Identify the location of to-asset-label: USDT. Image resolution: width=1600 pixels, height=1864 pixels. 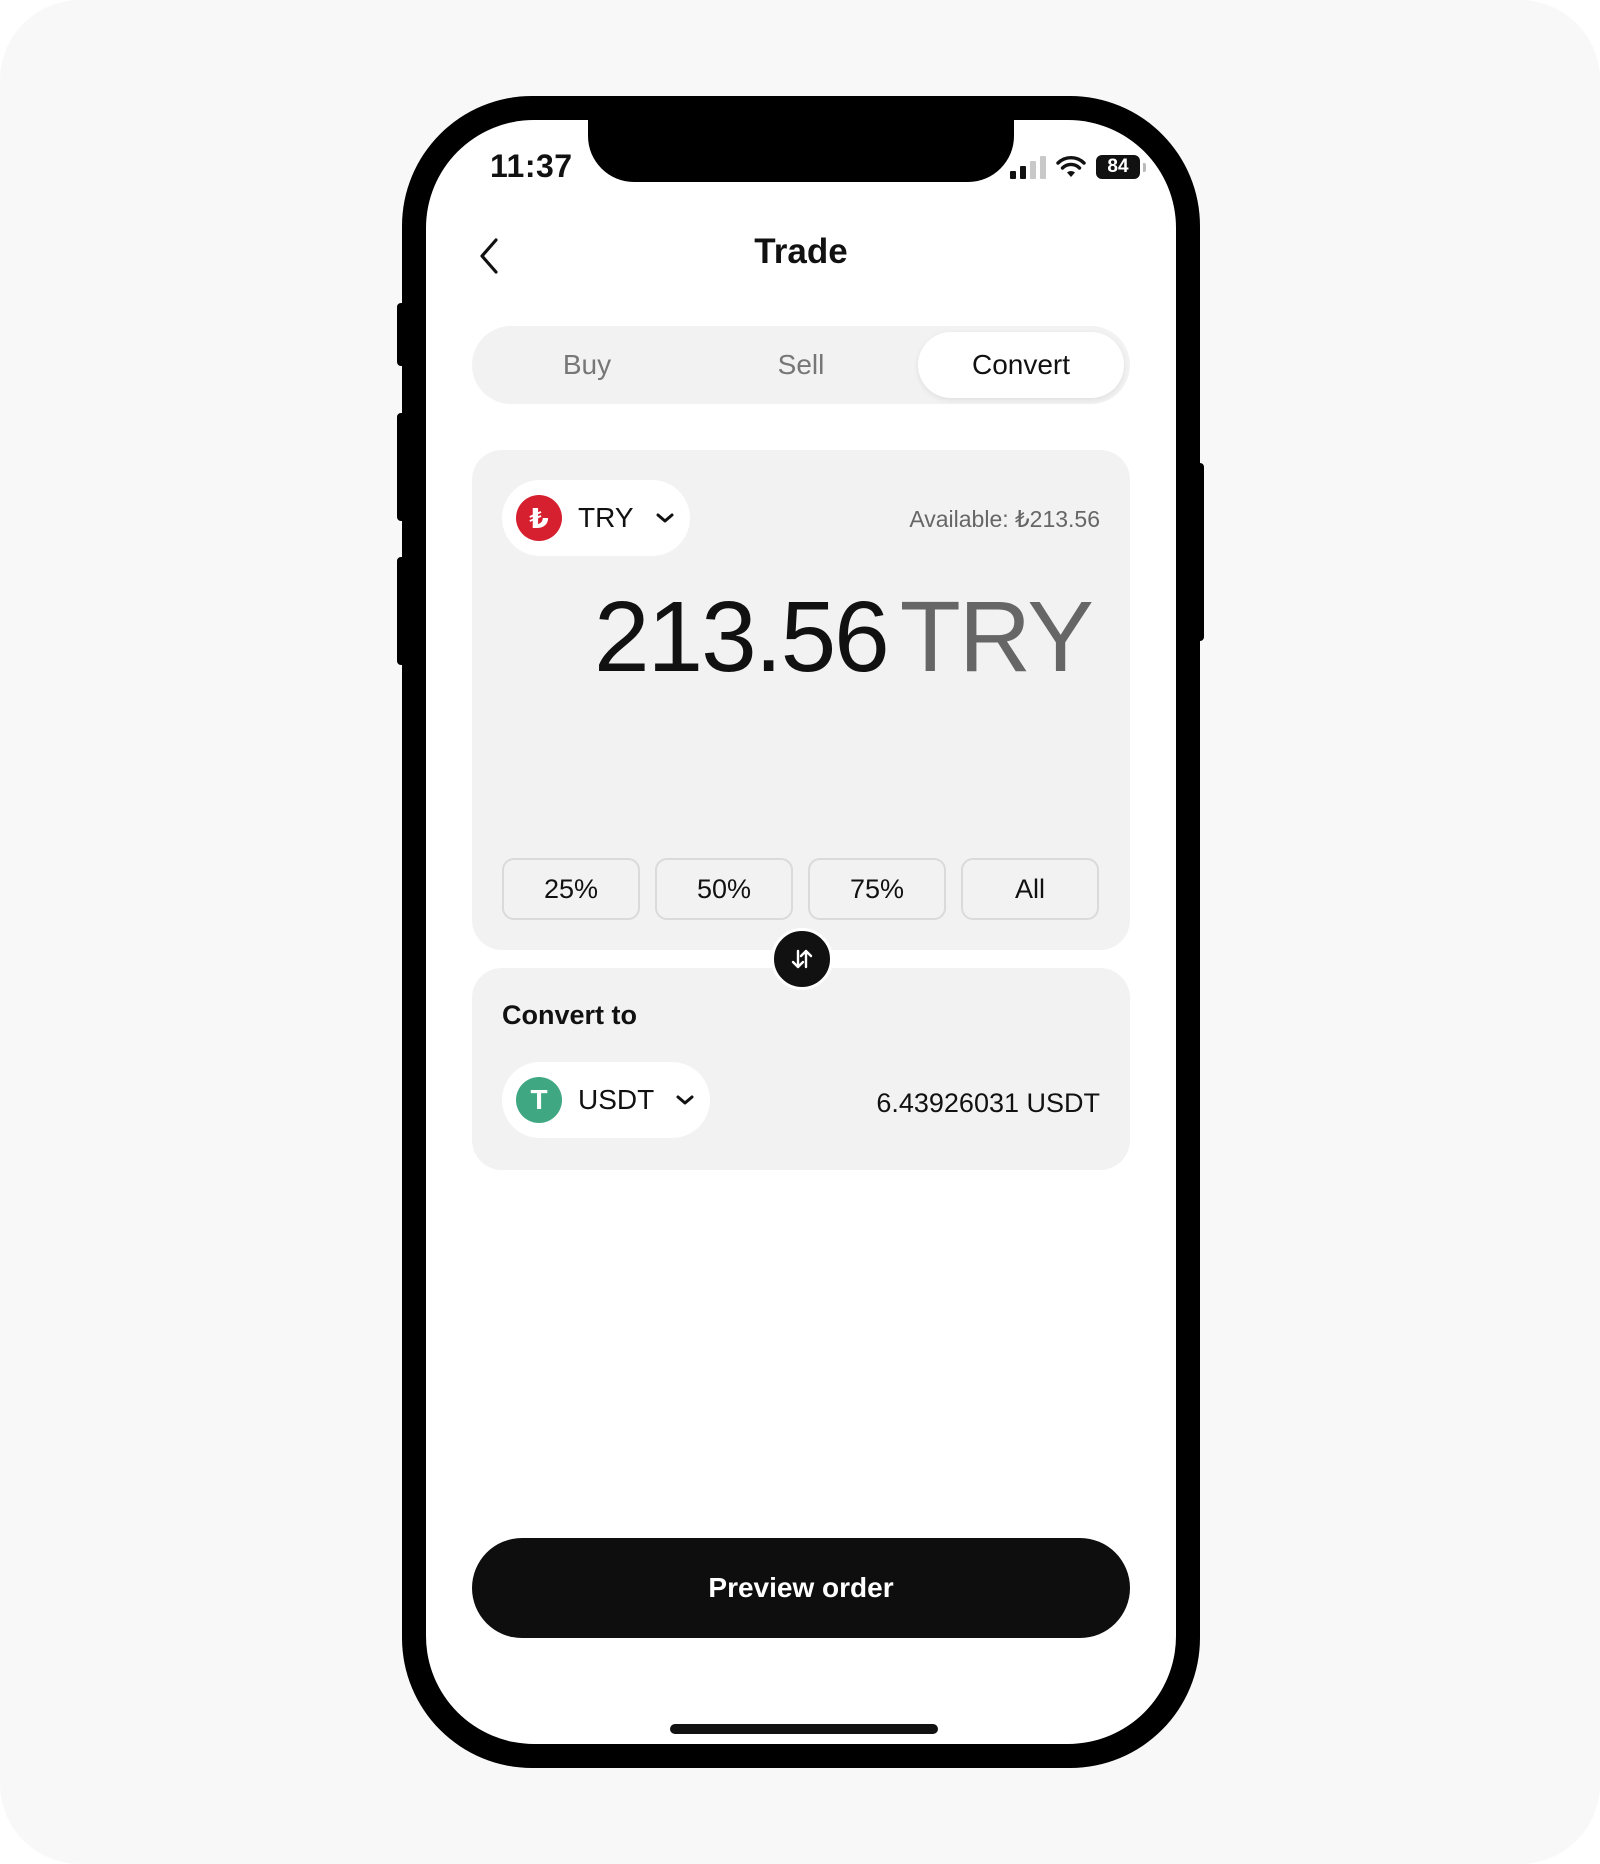
(616, 1099).